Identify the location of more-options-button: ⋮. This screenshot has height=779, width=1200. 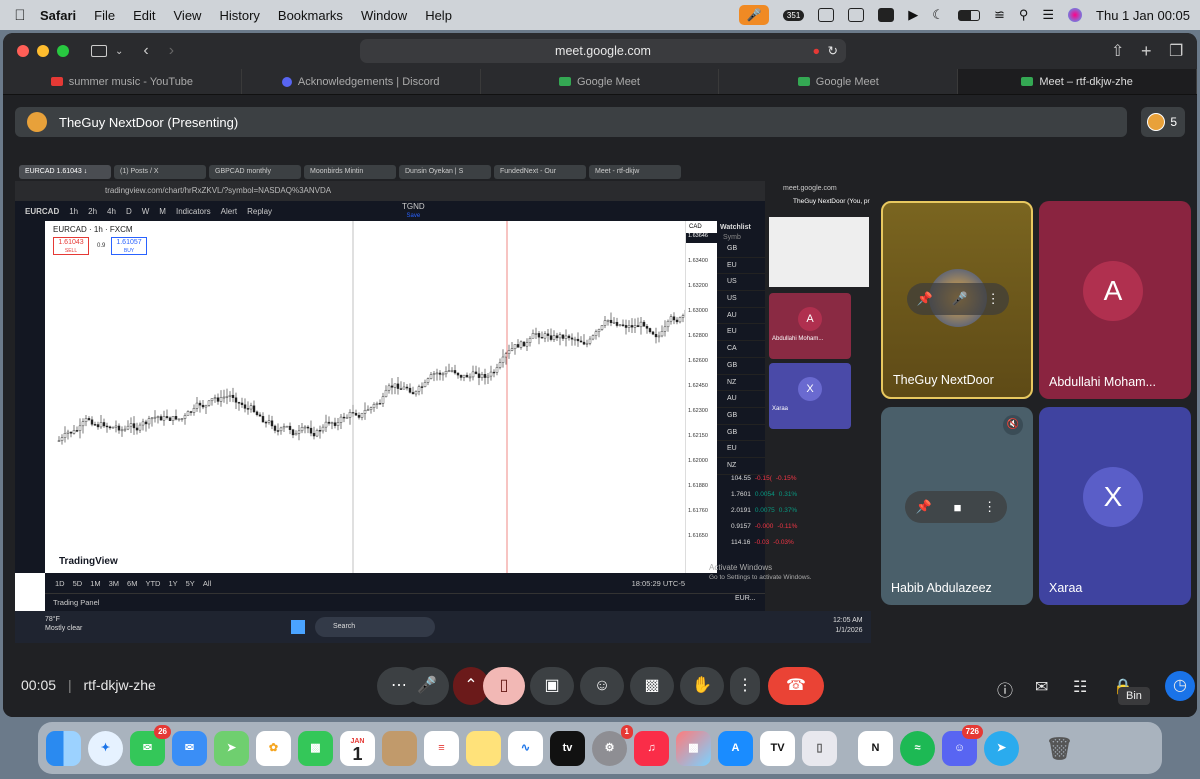
(745, 686).